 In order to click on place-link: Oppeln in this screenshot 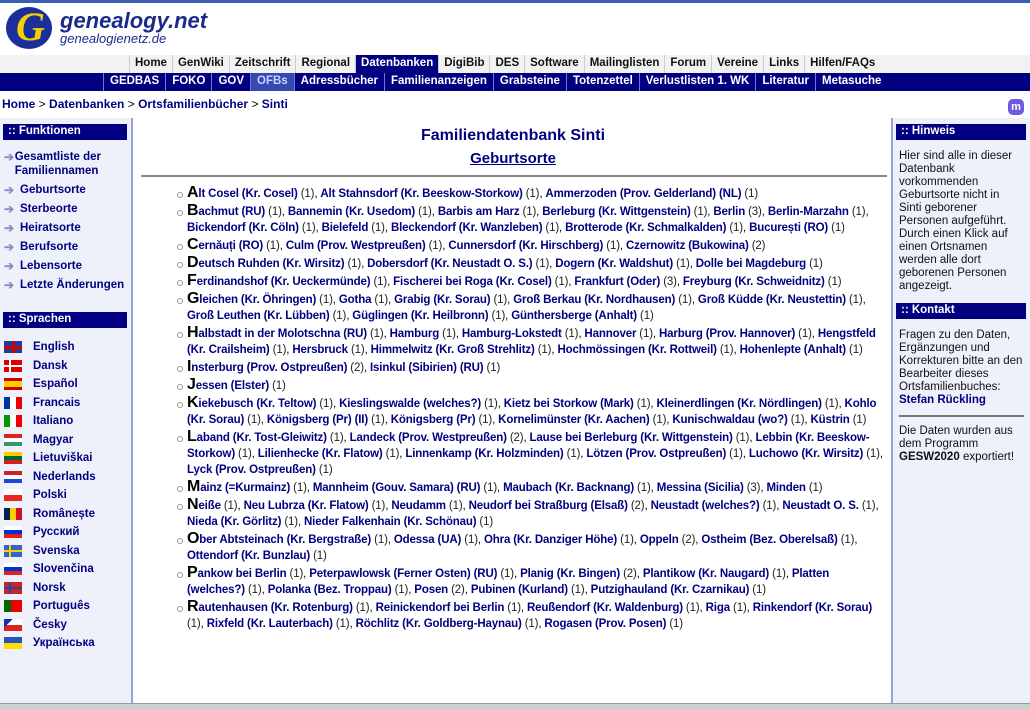, I will do `click(659, 540)`.